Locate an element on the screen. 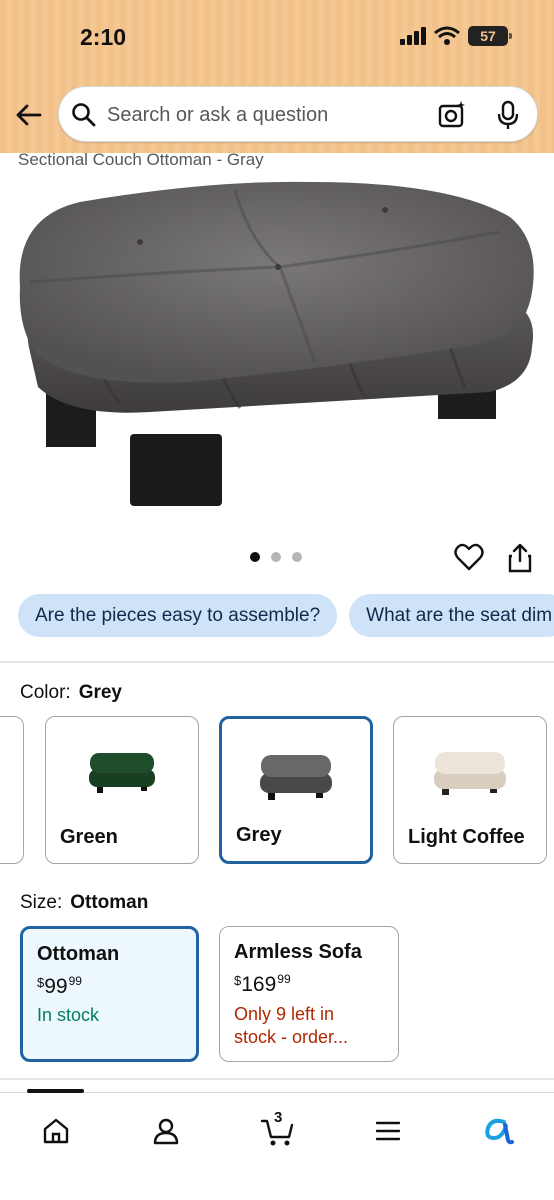 The image size is (554, 1200). menu-icon is located at coordinates (388, 1131).